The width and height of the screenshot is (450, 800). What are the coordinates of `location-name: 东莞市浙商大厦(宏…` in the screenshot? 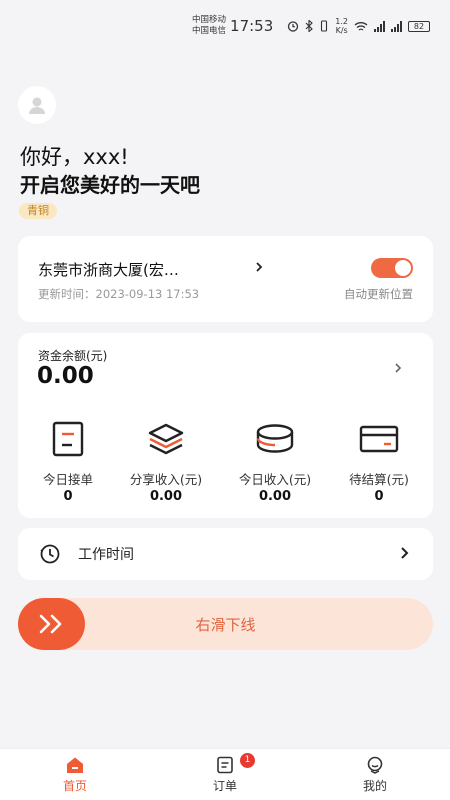 It's located at (108, 269).